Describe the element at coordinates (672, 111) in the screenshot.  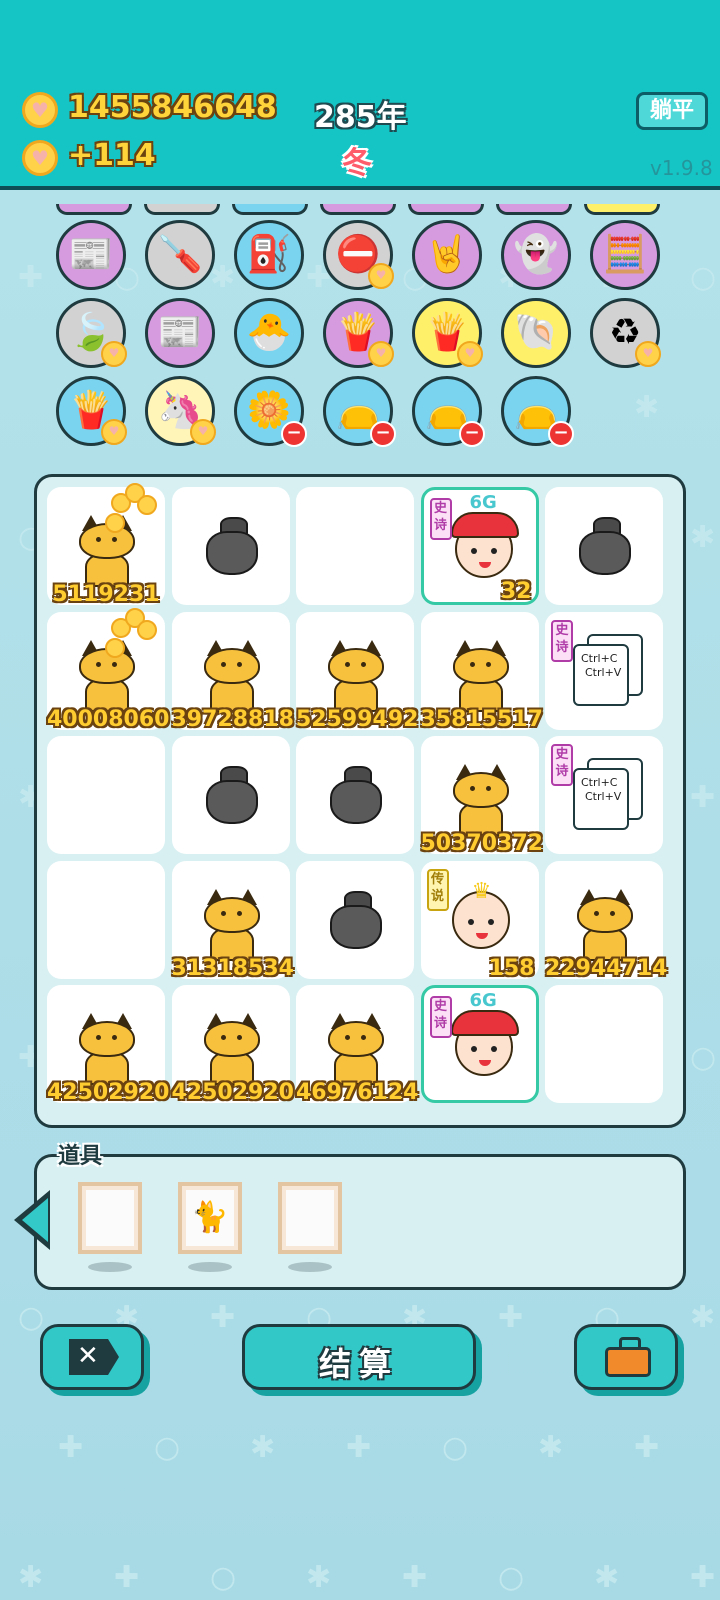
I see `lie-flat-button: 躺平` at that location.